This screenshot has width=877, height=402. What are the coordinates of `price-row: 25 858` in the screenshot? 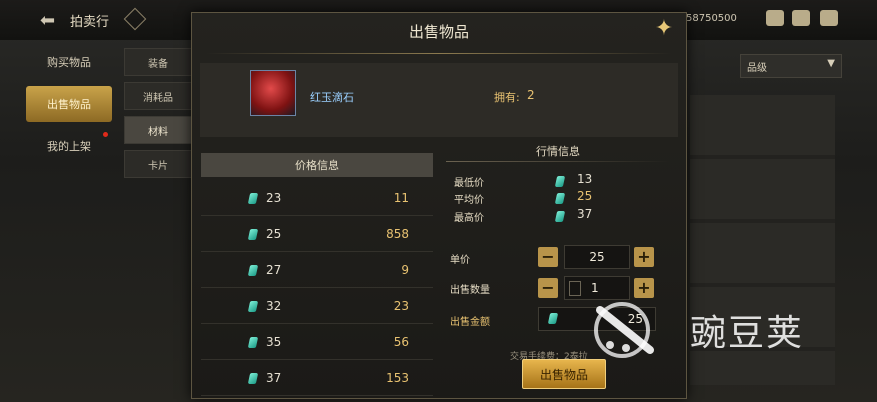 It's located at (317, 234).